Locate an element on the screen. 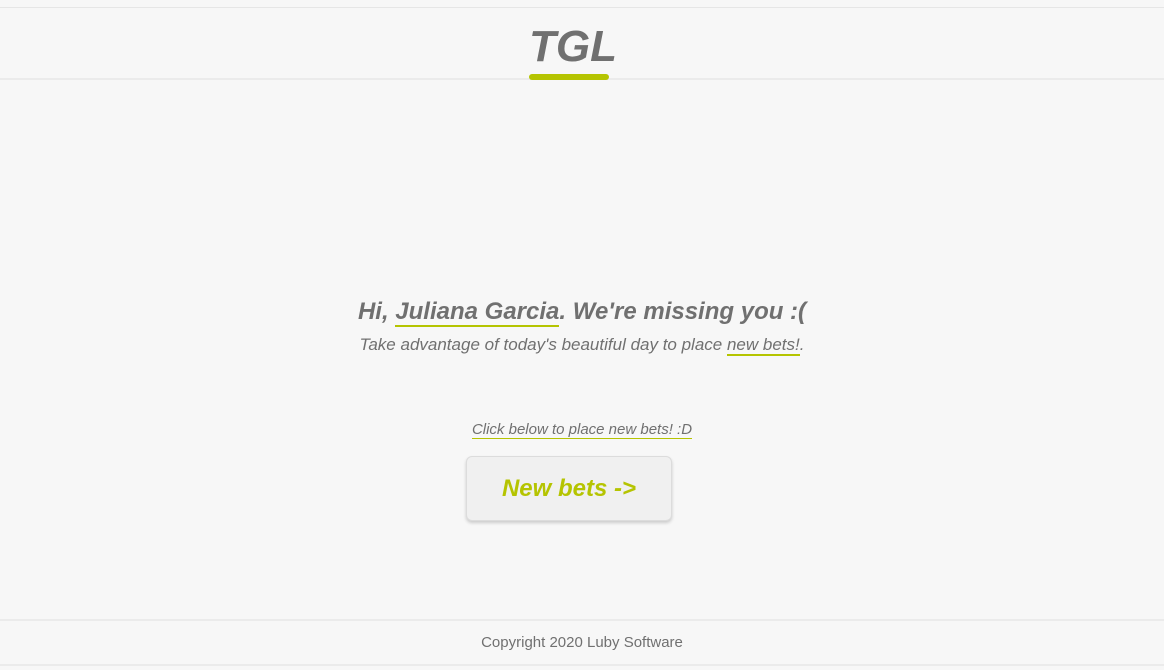  footer: Copyright 2020 Luby Software is located at coordinates (582, 642).